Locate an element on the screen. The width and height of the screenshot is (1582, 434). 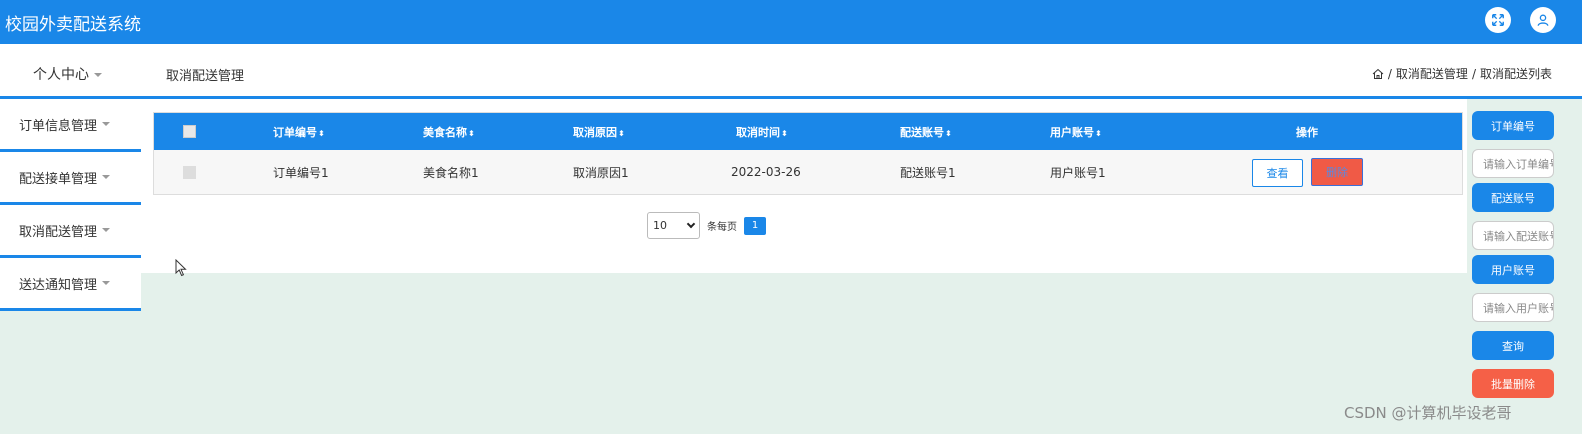
sidebar-item-label: 送达通知管理 is located at coordinates (58, 285).